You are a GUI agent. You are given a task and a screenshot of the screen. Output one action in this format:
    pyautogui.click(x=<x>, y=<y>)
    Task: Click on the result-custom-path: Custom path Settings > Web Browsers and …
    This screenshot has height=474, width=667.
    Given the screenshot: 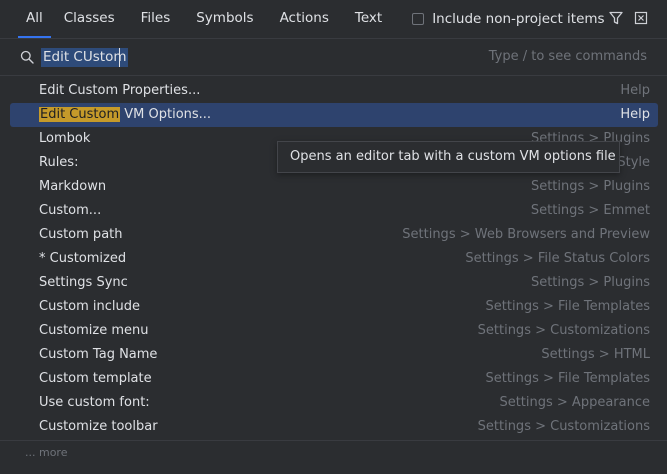 What is the action you would take?
    pyautogui.click(x=334, y=235)
    